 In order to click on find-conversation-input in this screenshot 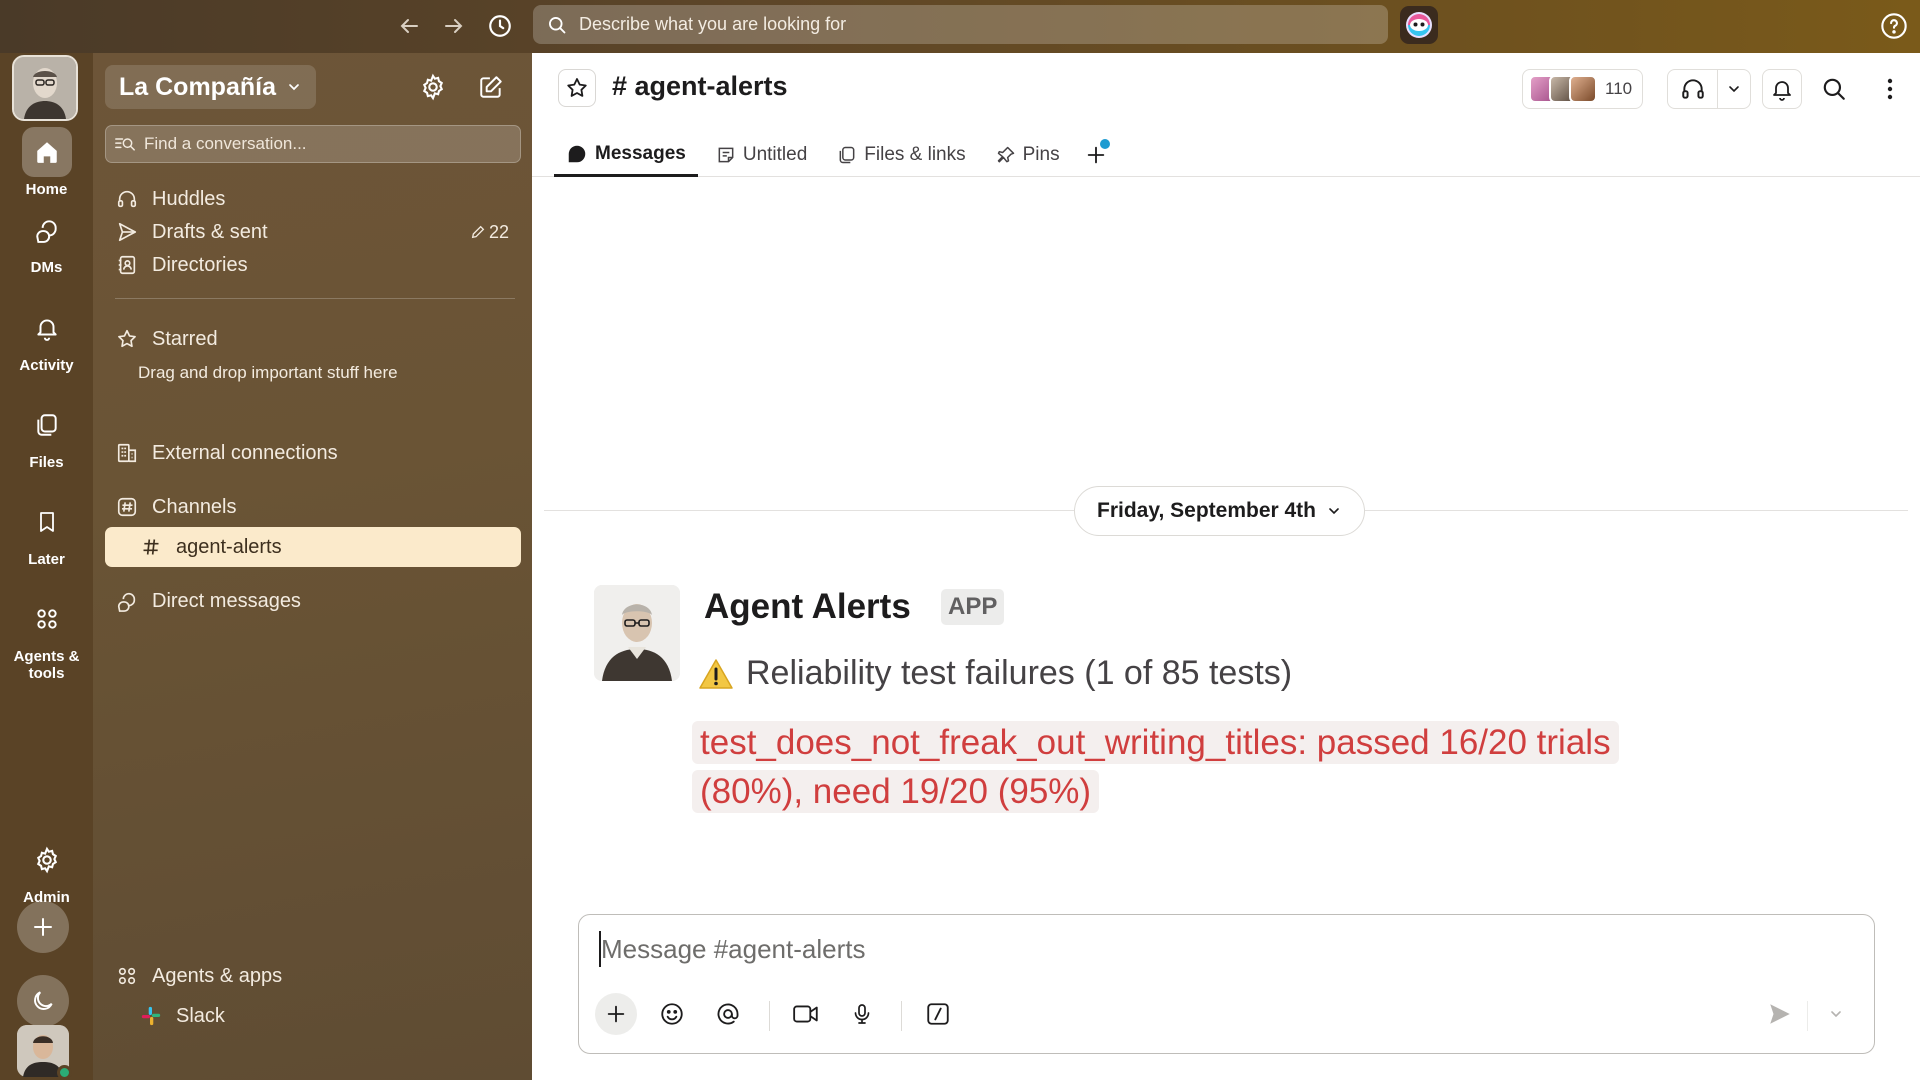, I will do `click(324, 144)`.